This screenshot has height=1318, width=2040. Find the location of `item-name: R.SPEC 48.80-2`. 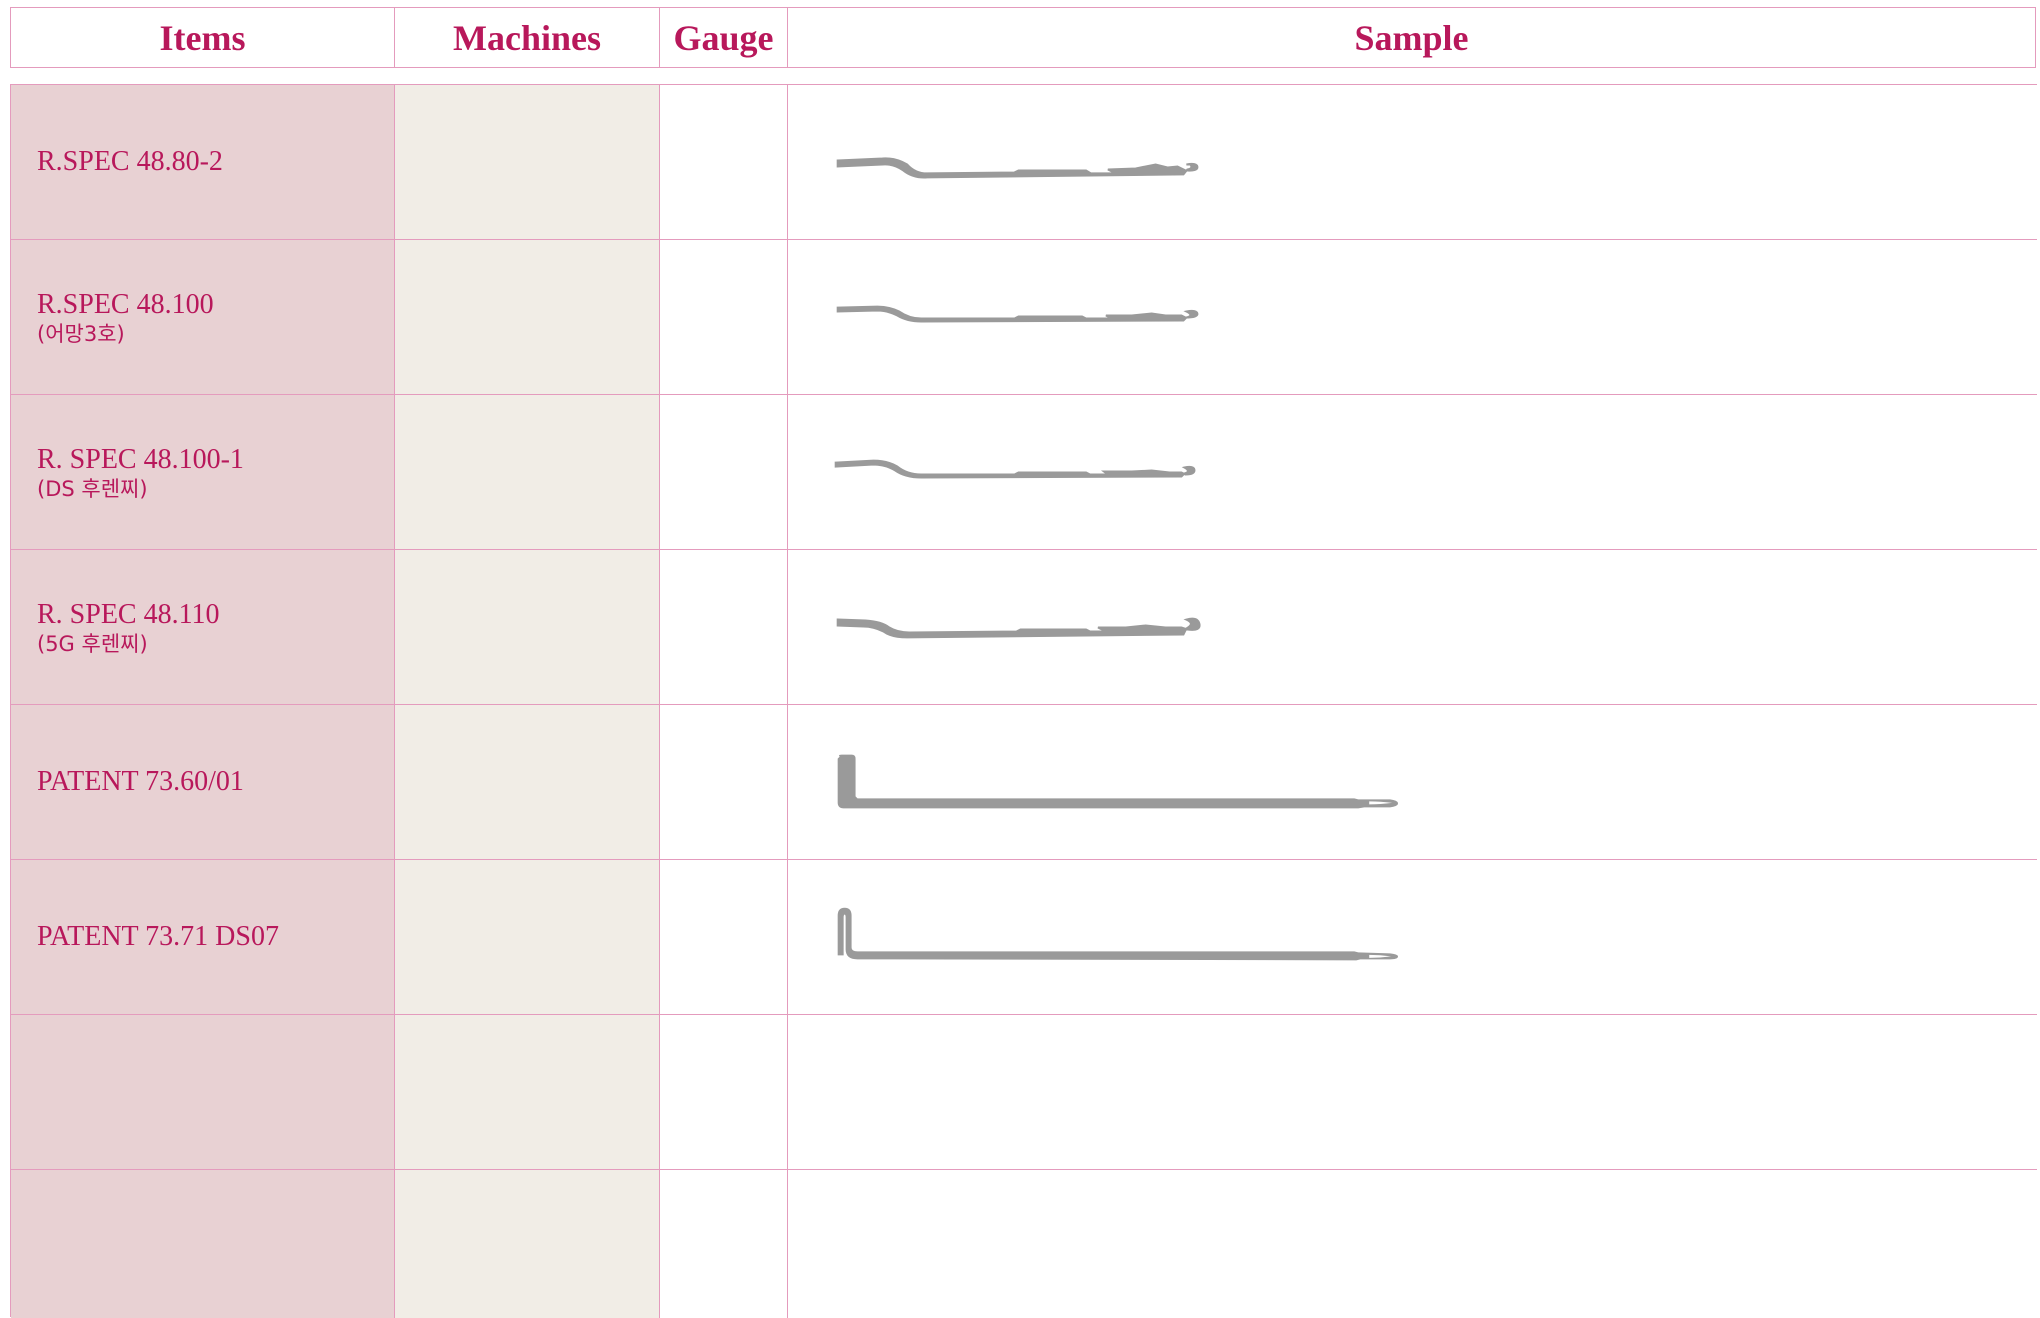

item-name: R.SPEC 48.80-2 is located at coordinates (130, 161).